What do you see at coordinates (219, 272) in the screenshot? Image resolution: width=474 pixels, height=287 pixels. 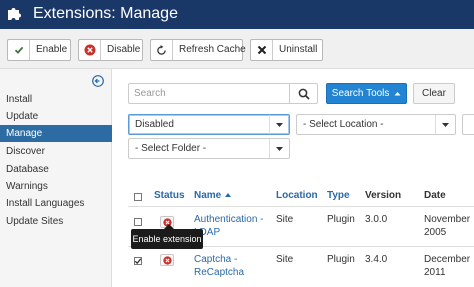 I see `name-line-2: ReCaptcha` at bounding box center [219, 272].